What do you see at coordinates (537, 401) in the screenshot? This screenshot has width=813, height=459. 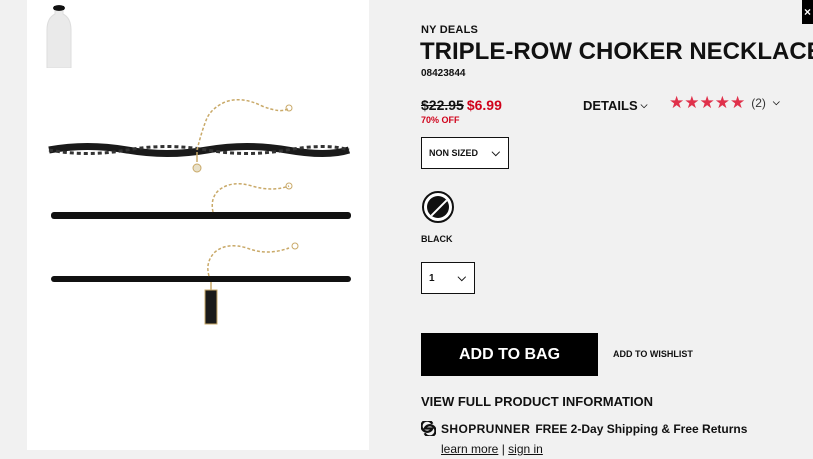 I see `view-full-info-link: VIEW FULL PRODUCT INFORMATION` at bounding box center [537, 401].